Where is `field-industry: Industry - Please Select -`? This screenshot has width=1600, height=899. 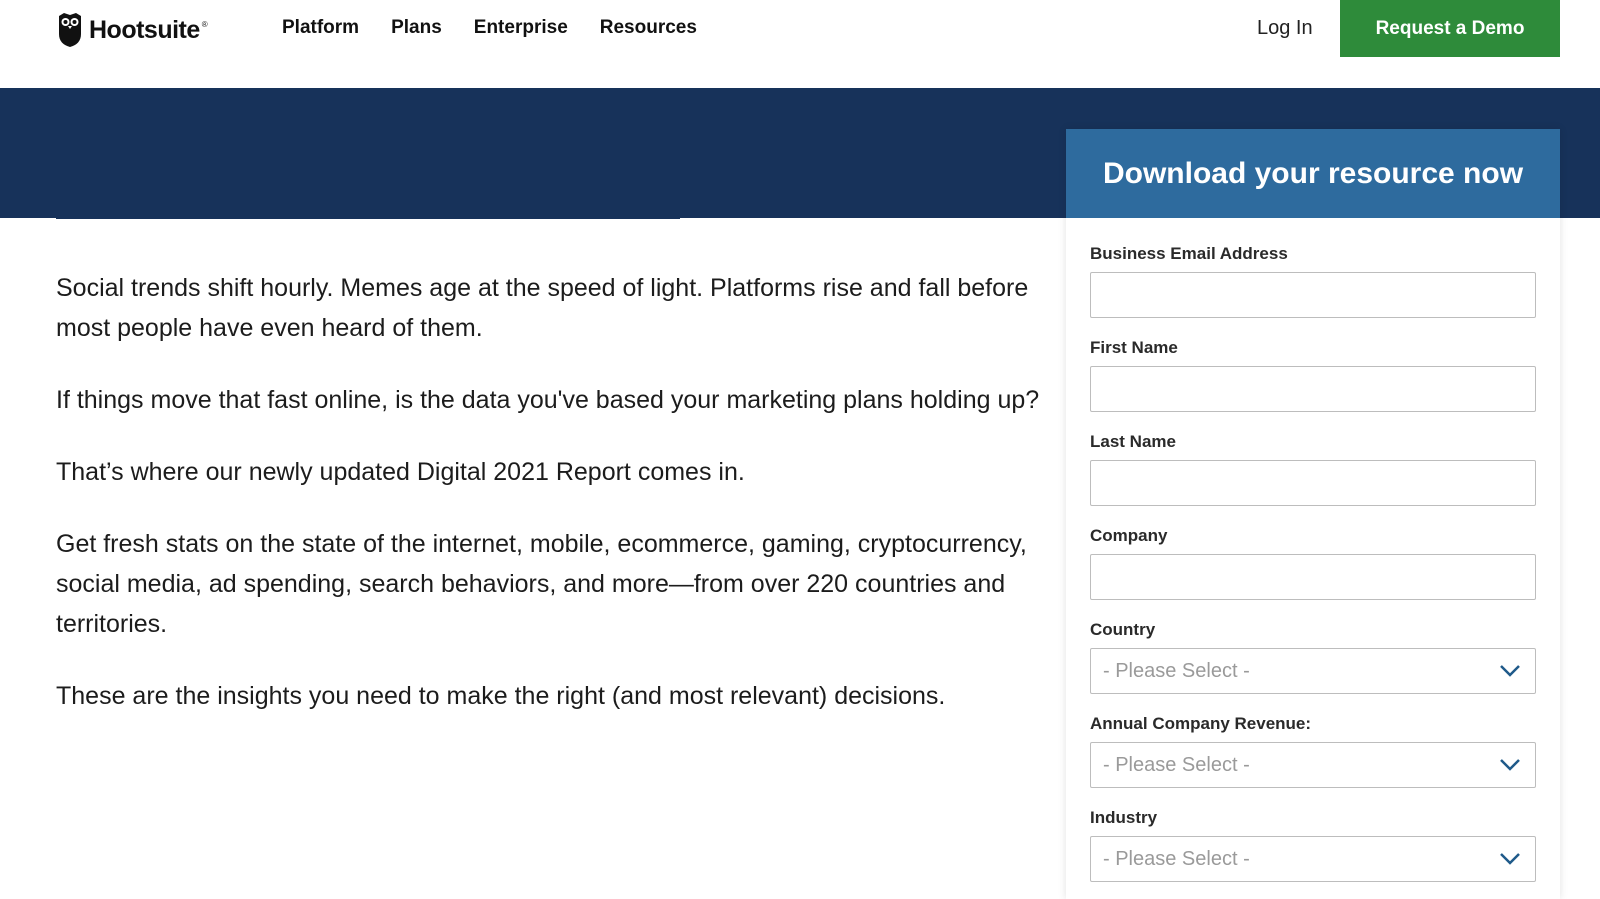
field-industry: Industry - Please Select - is located at coordinates (1313, 844).